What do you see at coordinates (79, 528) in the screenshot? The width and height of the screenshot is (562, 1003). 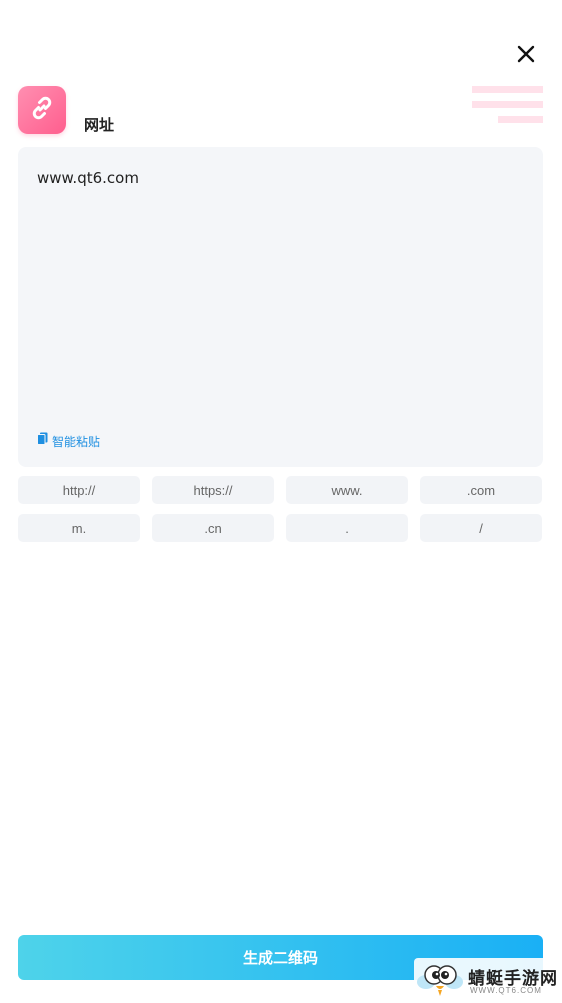 I see `chip-m: m.` at bounding box center [79, 528].